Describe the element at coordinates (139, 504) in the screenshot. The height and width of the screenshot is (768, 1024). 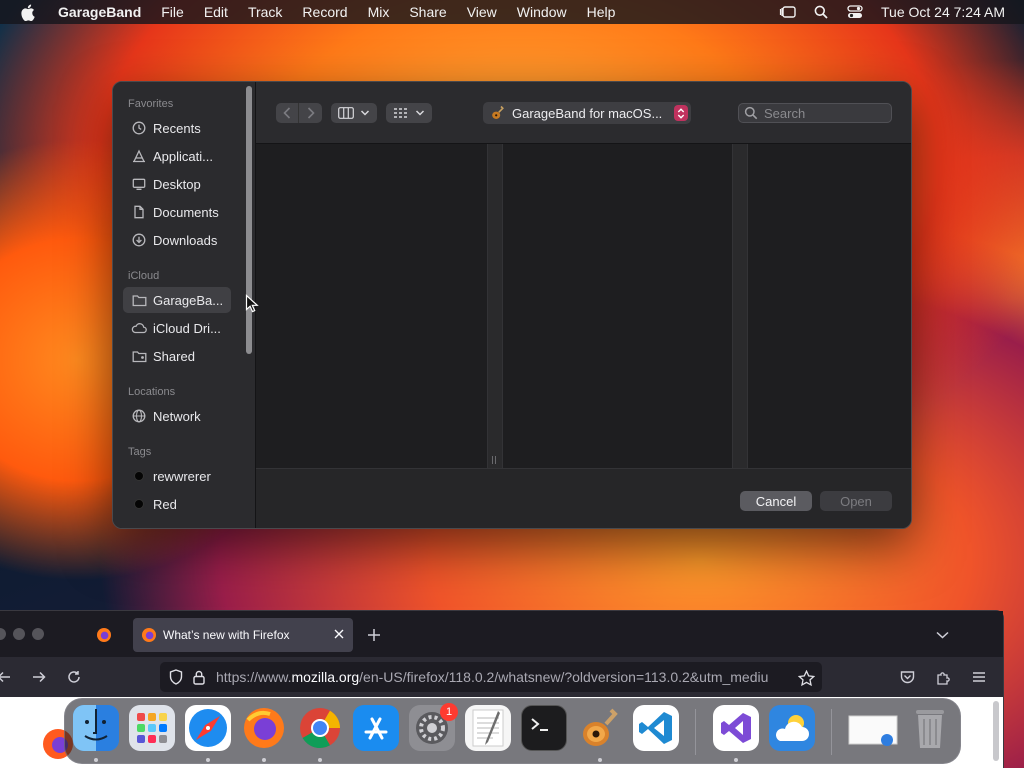
I see `tag-dot-icon` at that location.